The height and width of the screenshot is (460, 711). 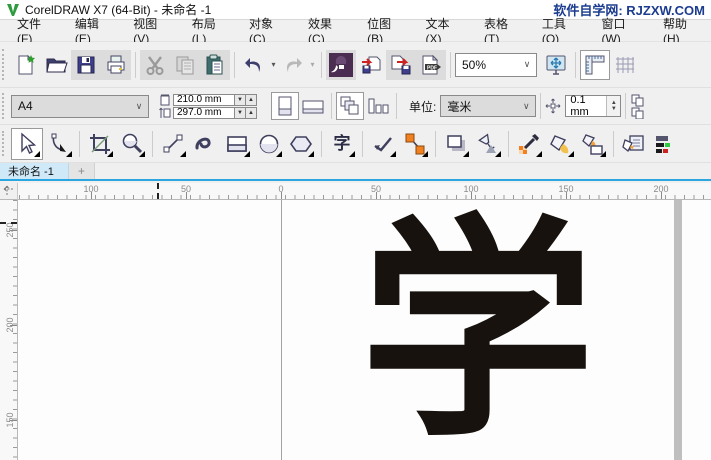 What do you see at coordinates (350, 106) in the screenshot?
I see `all-pages-button` at bounding box center [350, 106].